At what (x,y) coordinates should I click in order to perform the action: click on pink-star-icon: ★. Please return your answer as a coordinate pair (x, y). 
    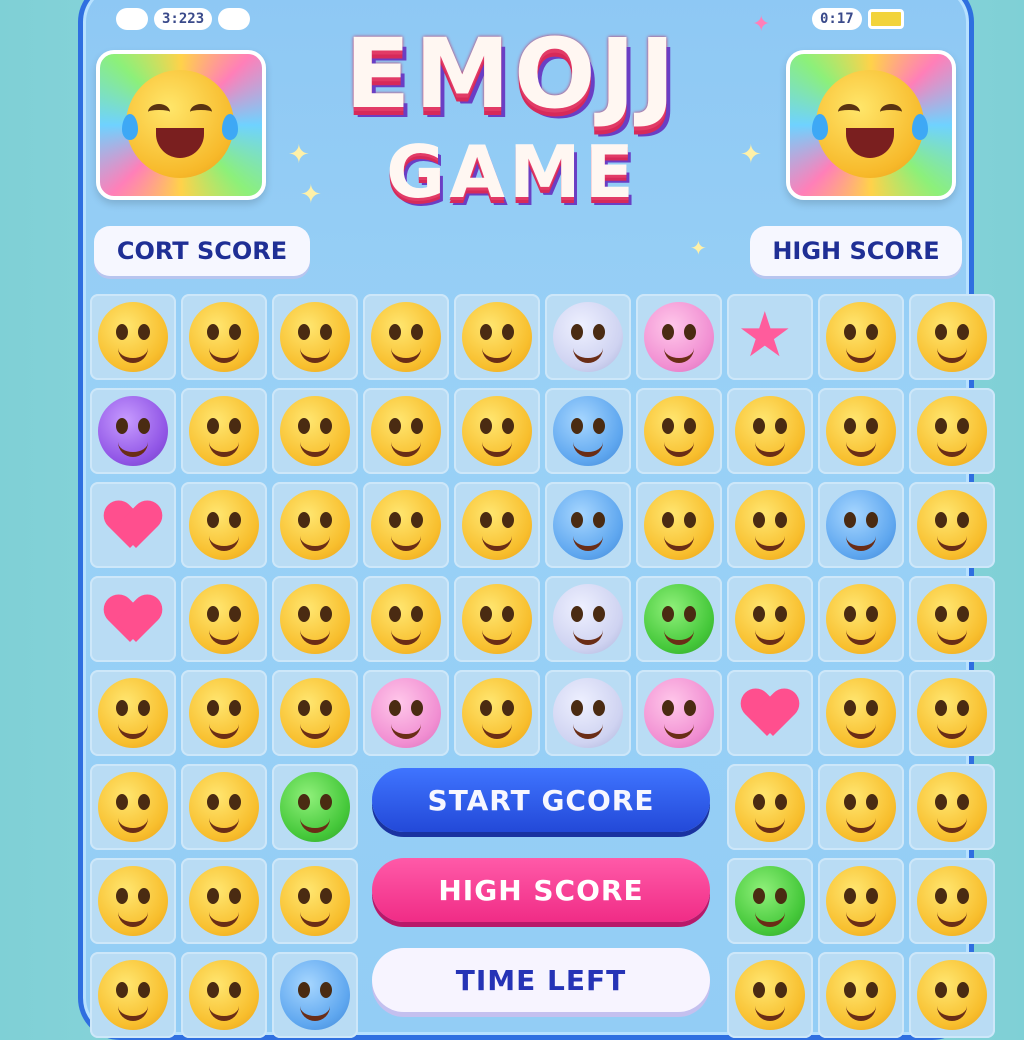
    Looking at the image, I should click on (765, 334).